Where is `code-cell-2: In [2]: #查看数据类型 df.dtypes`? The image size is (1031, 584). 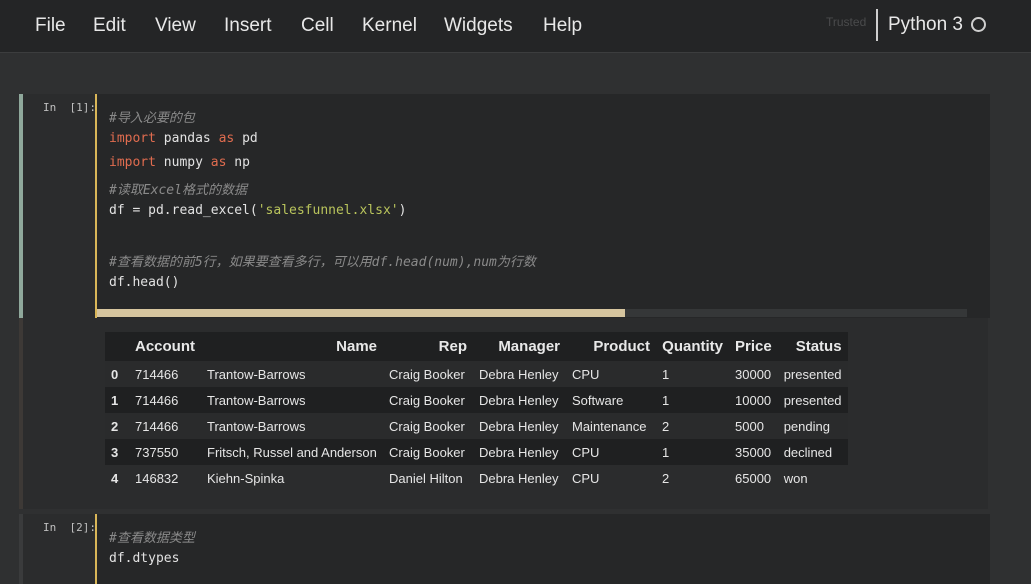 code-cell-2: In [2]: #查看数据类型 df.dtypes is located at coordinates (504, 549).